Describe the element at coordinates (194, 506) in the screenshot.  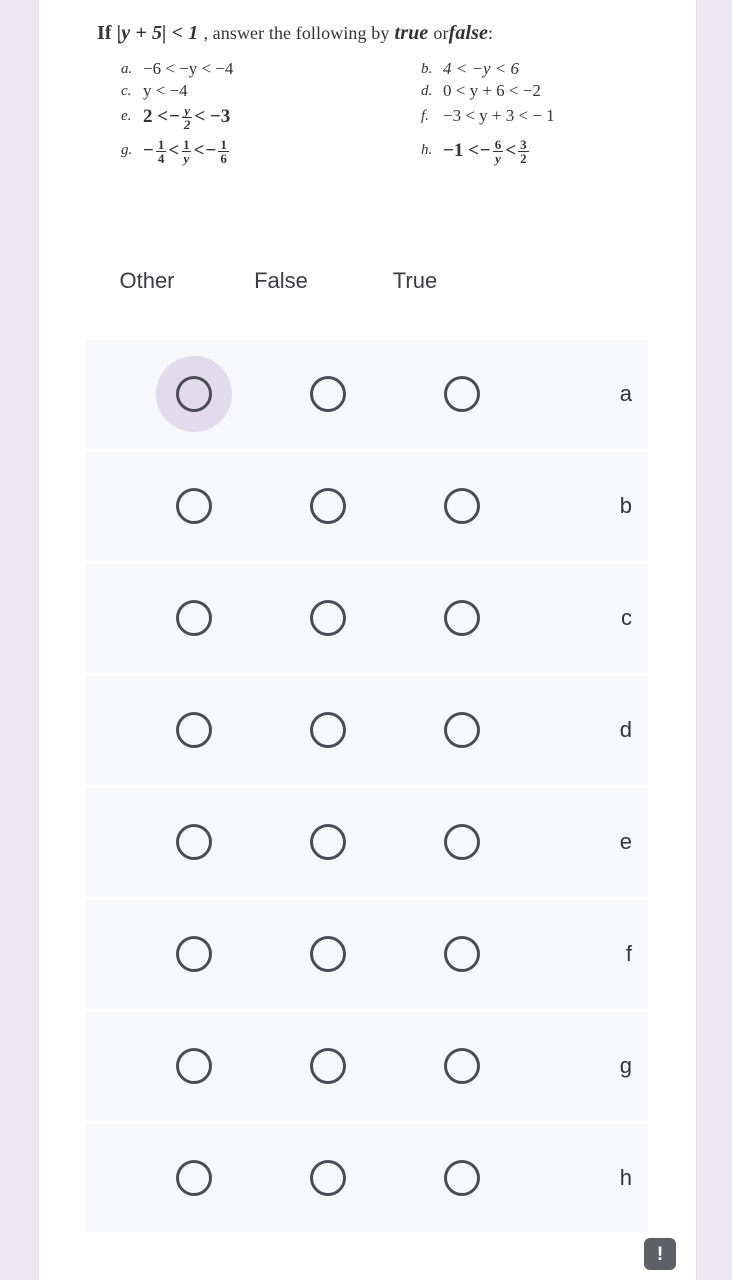
I see `radio-b-other` at that location.